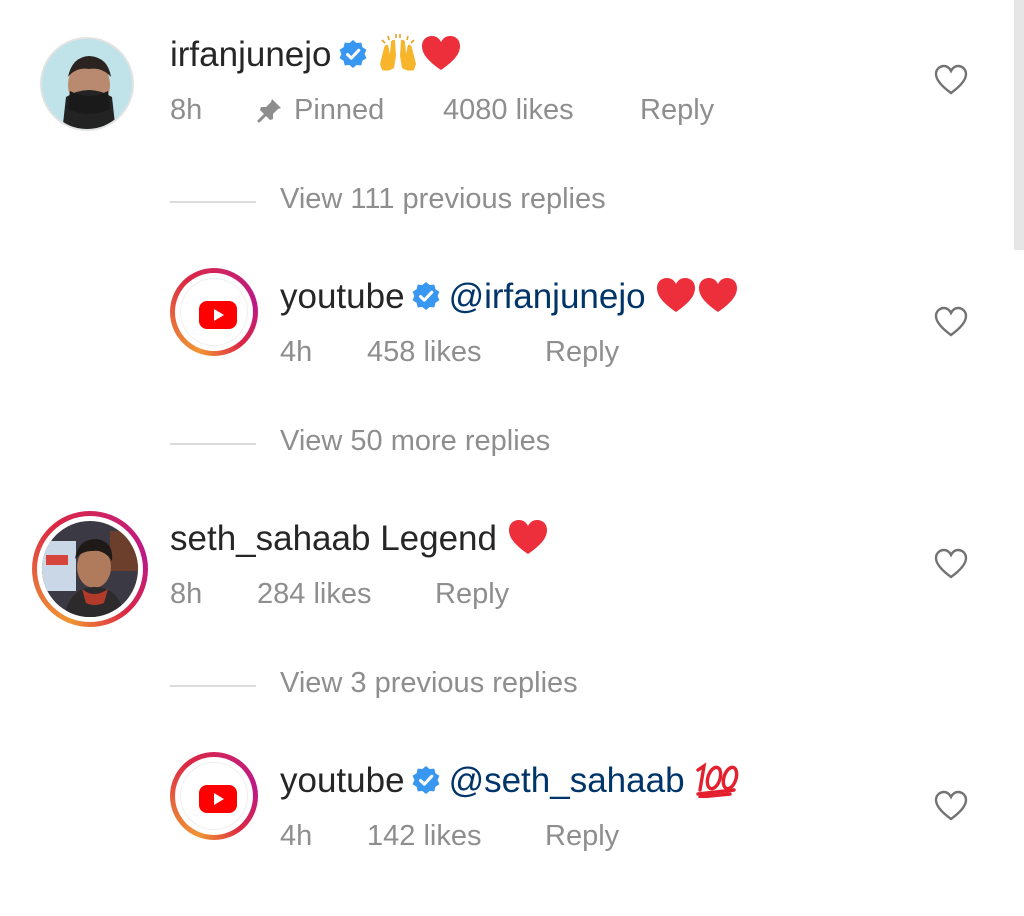  I want to click on comment-username: seth_sahaab, so click(270, 538).